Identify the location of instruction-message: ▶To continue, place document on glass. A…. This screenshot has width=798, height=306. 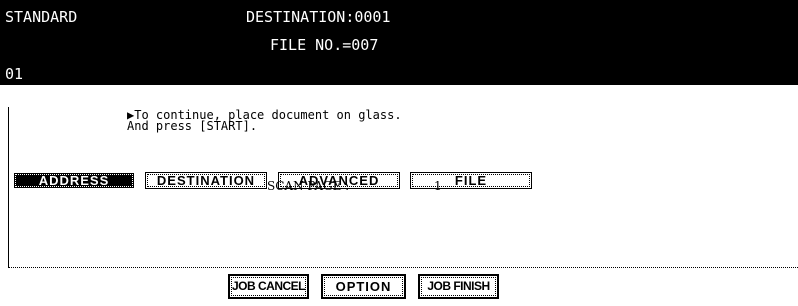
(264, 121).